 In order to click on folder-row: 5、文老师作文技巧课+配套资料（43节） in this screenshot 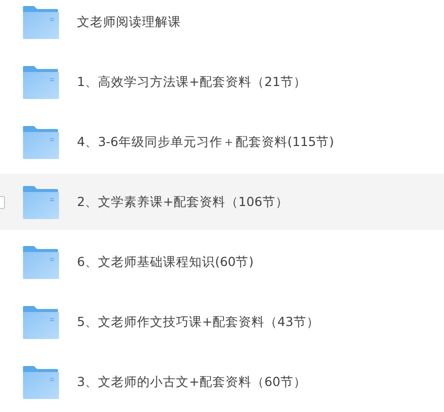, I will do `click(222, 322)`.